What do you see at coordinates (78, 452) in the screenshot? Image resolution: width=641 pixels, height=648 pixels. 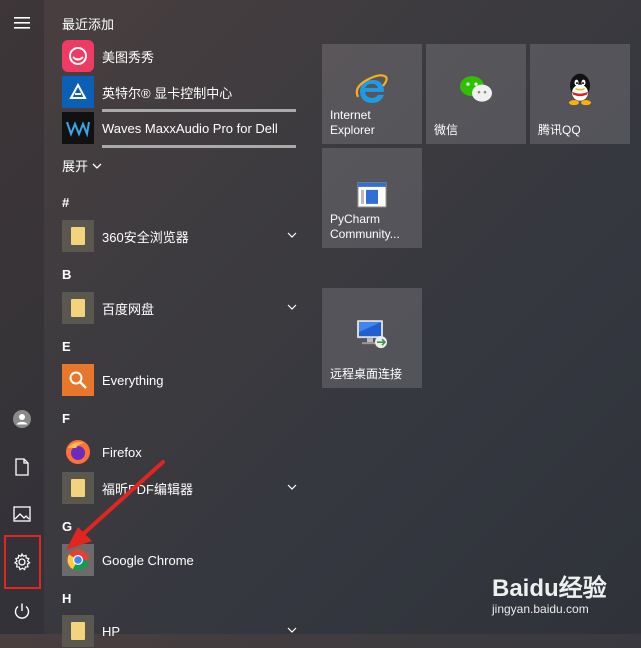 I see `firefox-icon` at bounding box center [78, 452].